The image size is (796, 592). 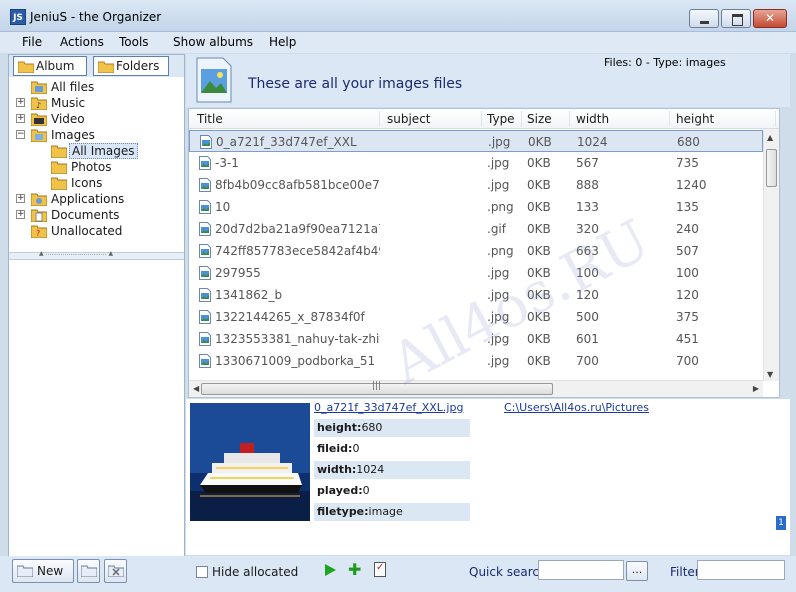 I want to click on prop-key: height:, so click(x=339, y=427).